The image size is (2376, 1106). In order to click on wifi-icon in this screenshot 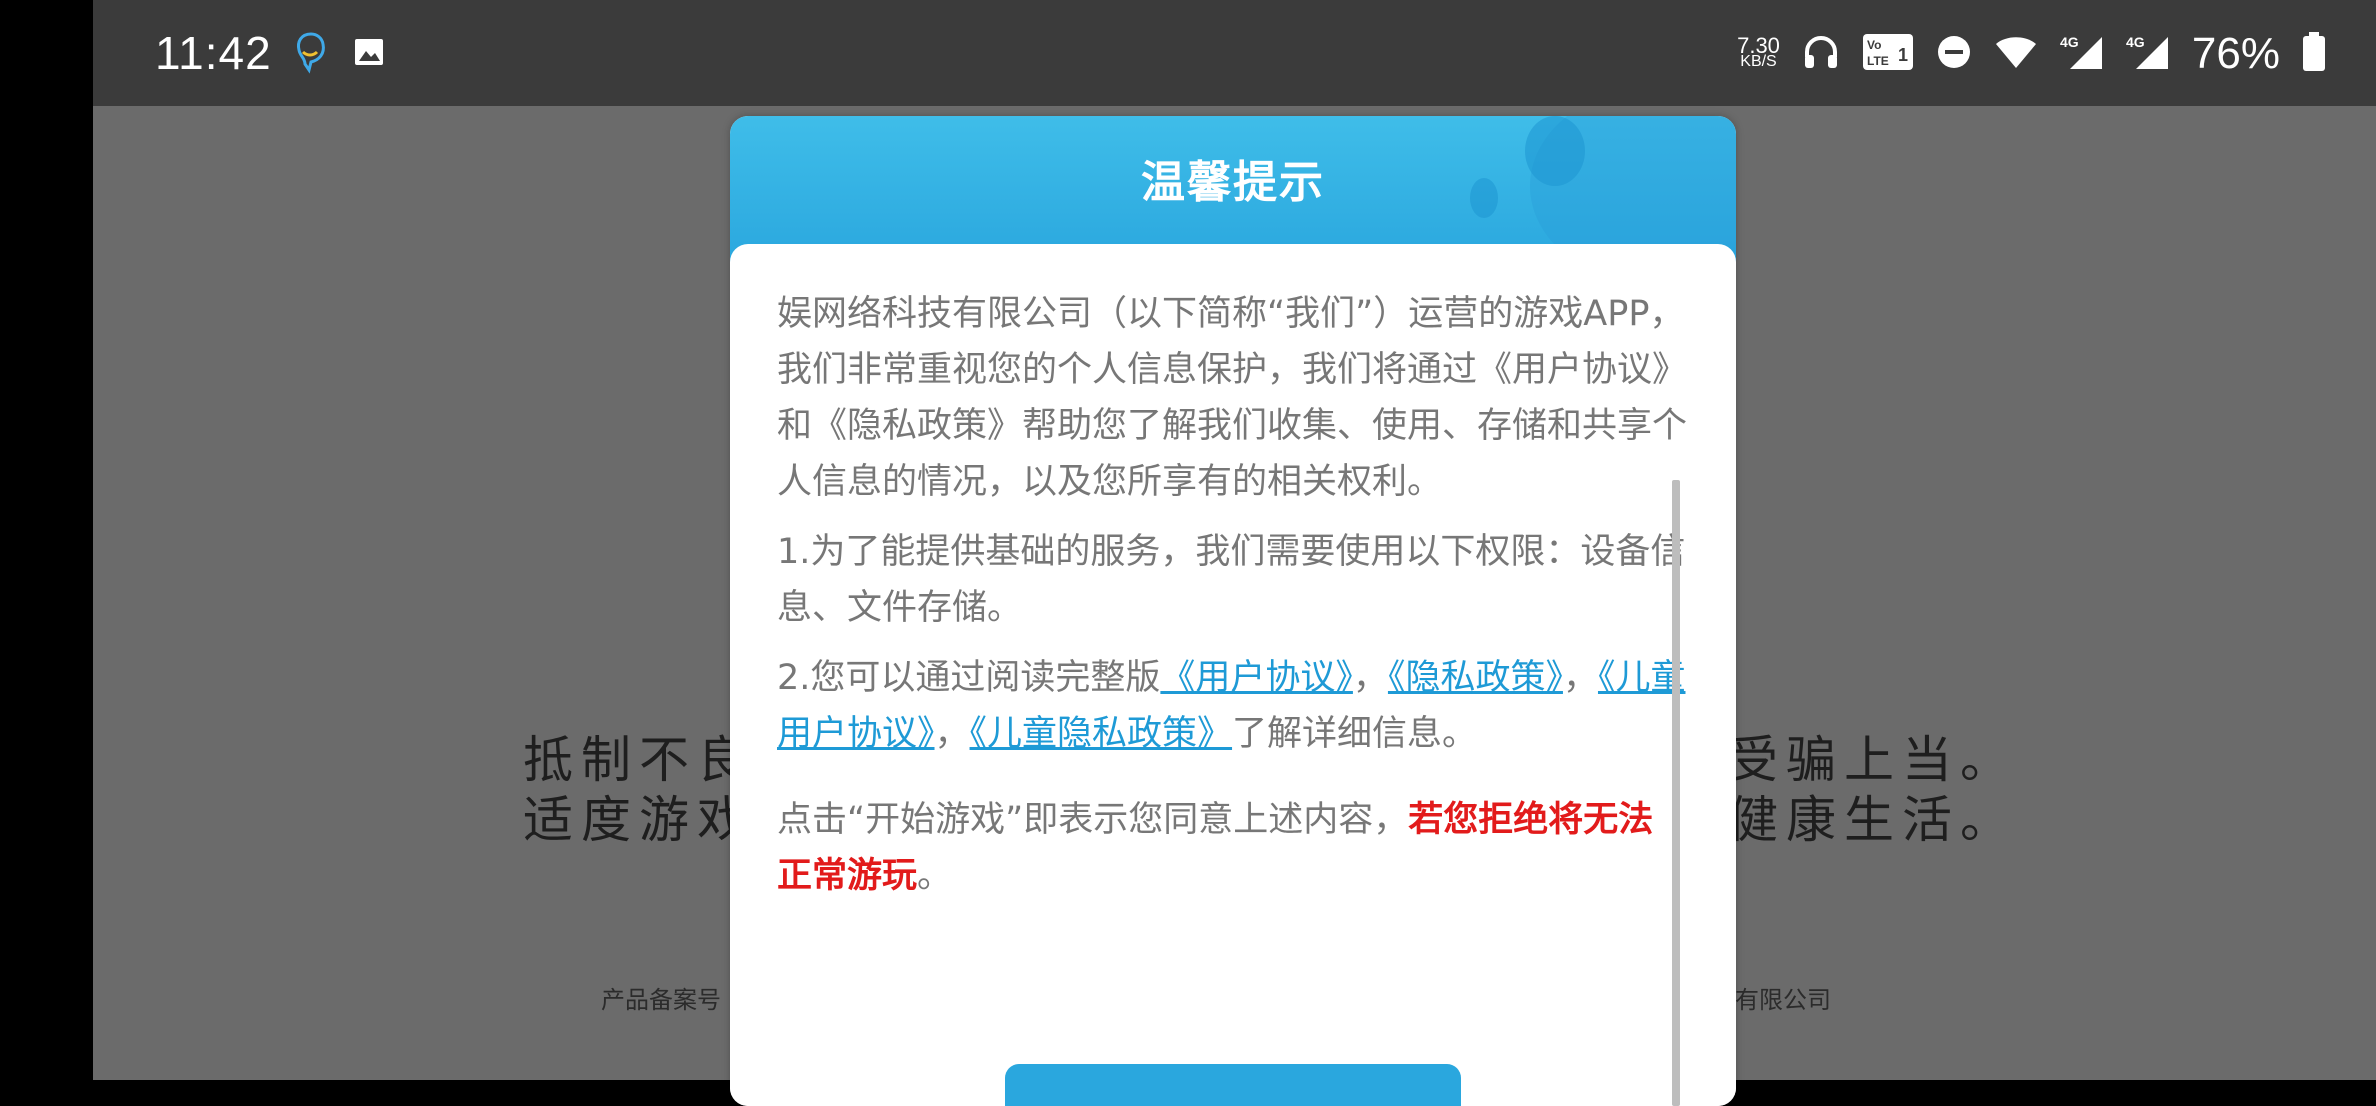, I will do `click(2016, 54)`.